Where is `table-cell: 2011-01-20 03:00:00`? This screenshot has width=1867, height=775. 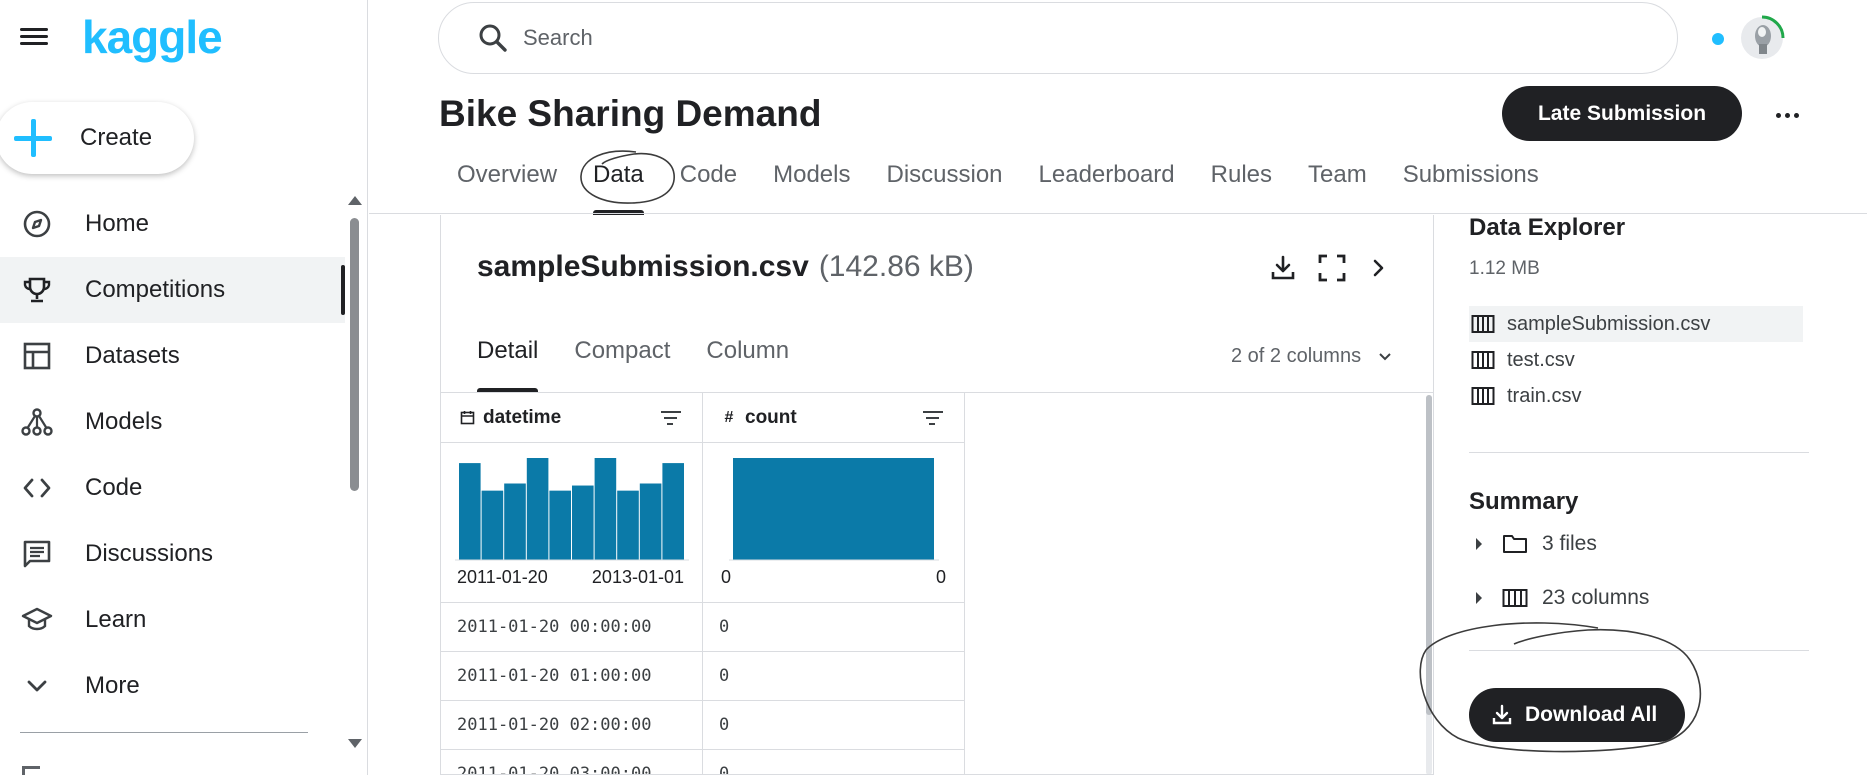 table-cell: 2011-01-20 03:00:00 is located at coordinates (571, 762).